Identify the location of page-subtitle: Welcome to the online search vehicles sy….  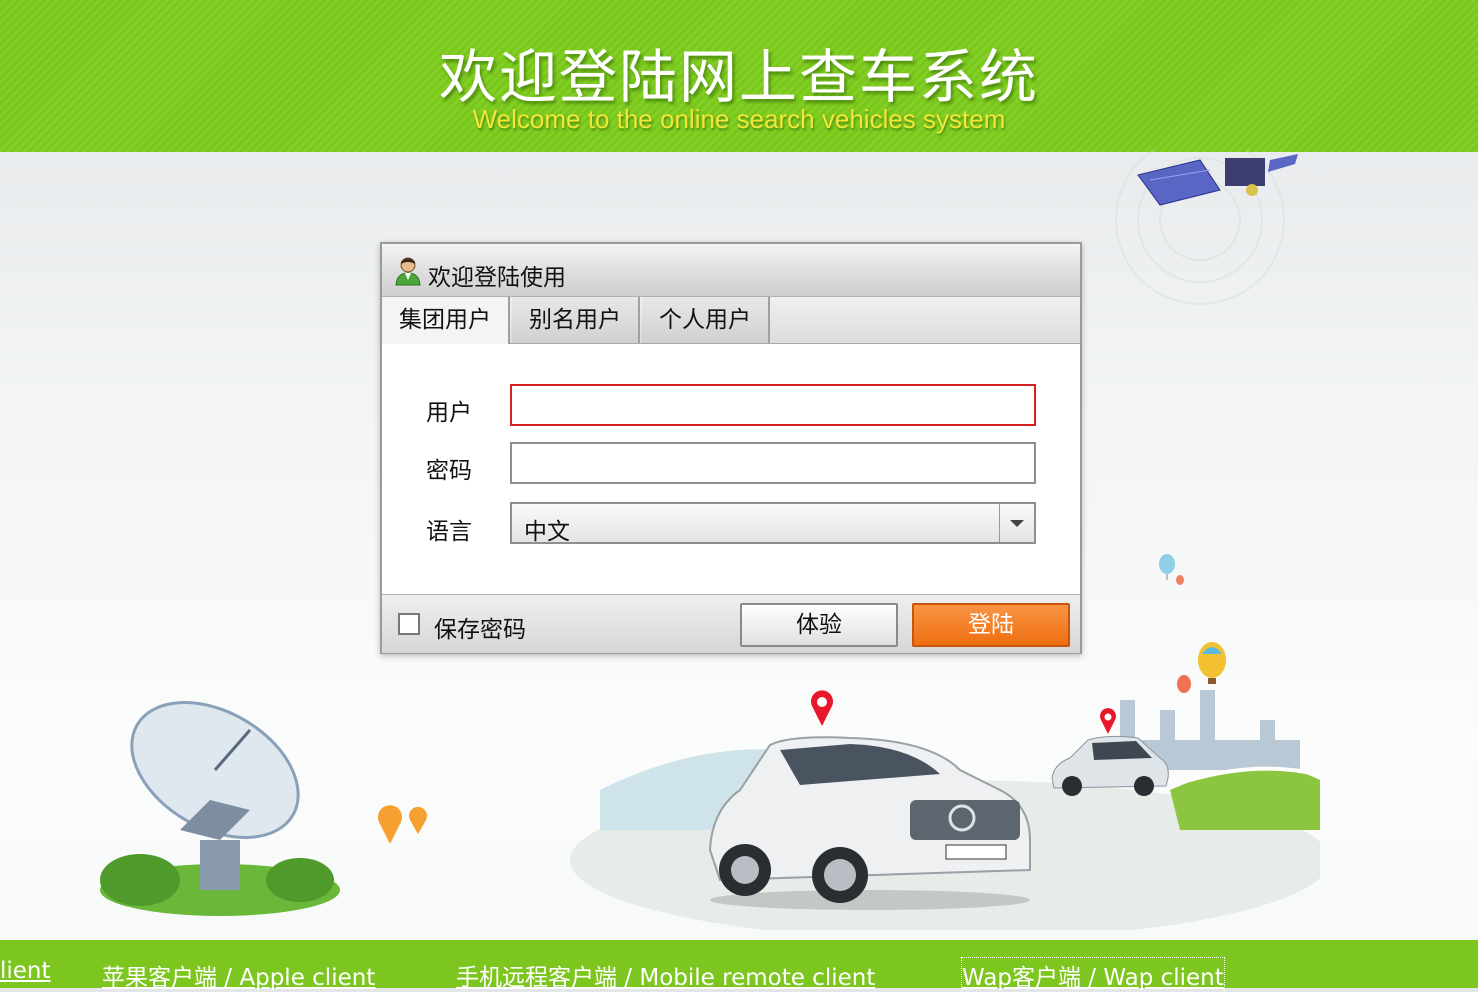
(739, 119).